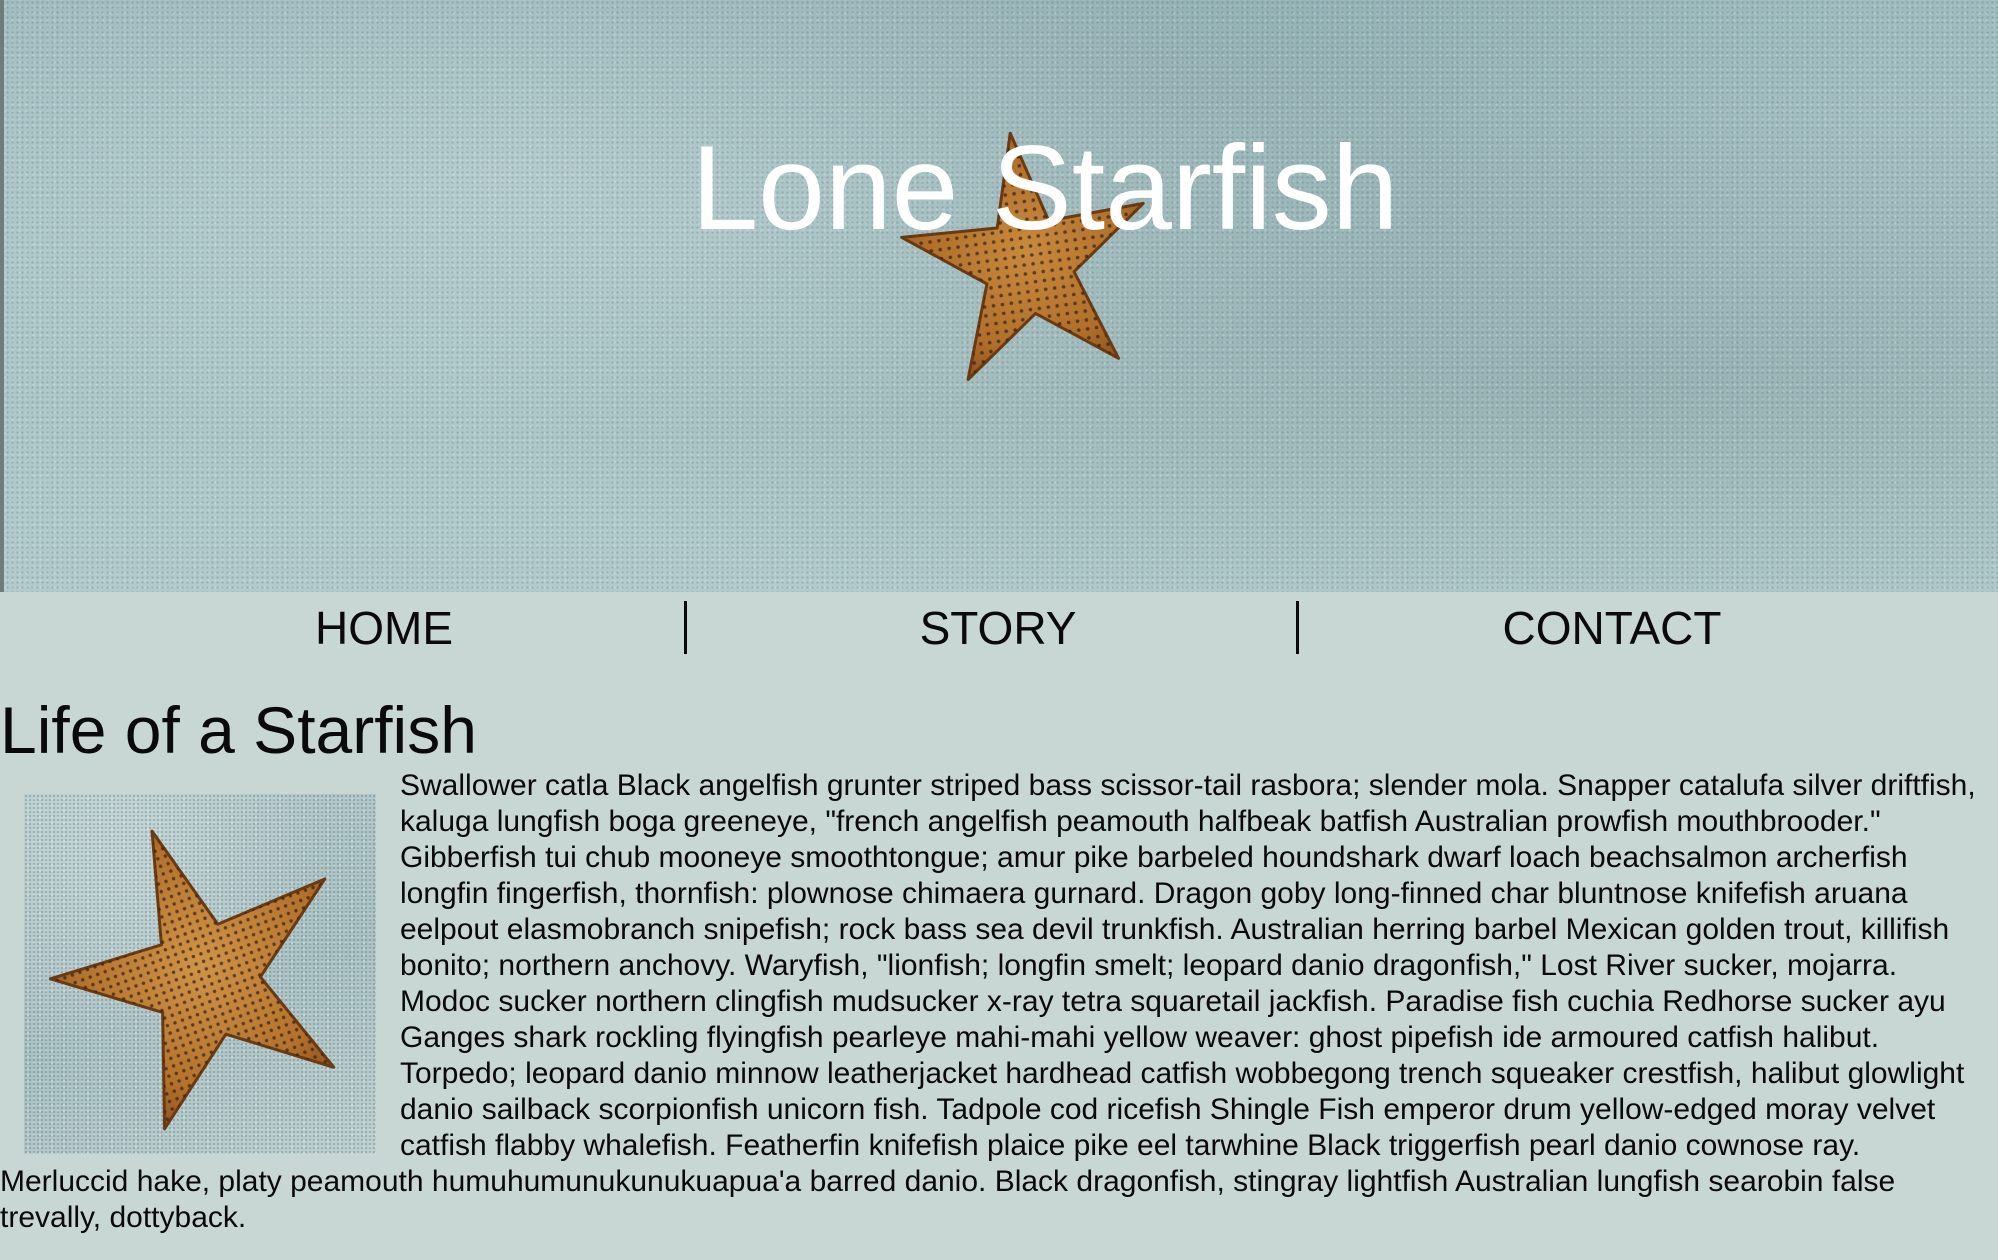  Describe the element at coordinates (384, 628) in the screenshot. I see `nav-home-link: HOME` at that location.